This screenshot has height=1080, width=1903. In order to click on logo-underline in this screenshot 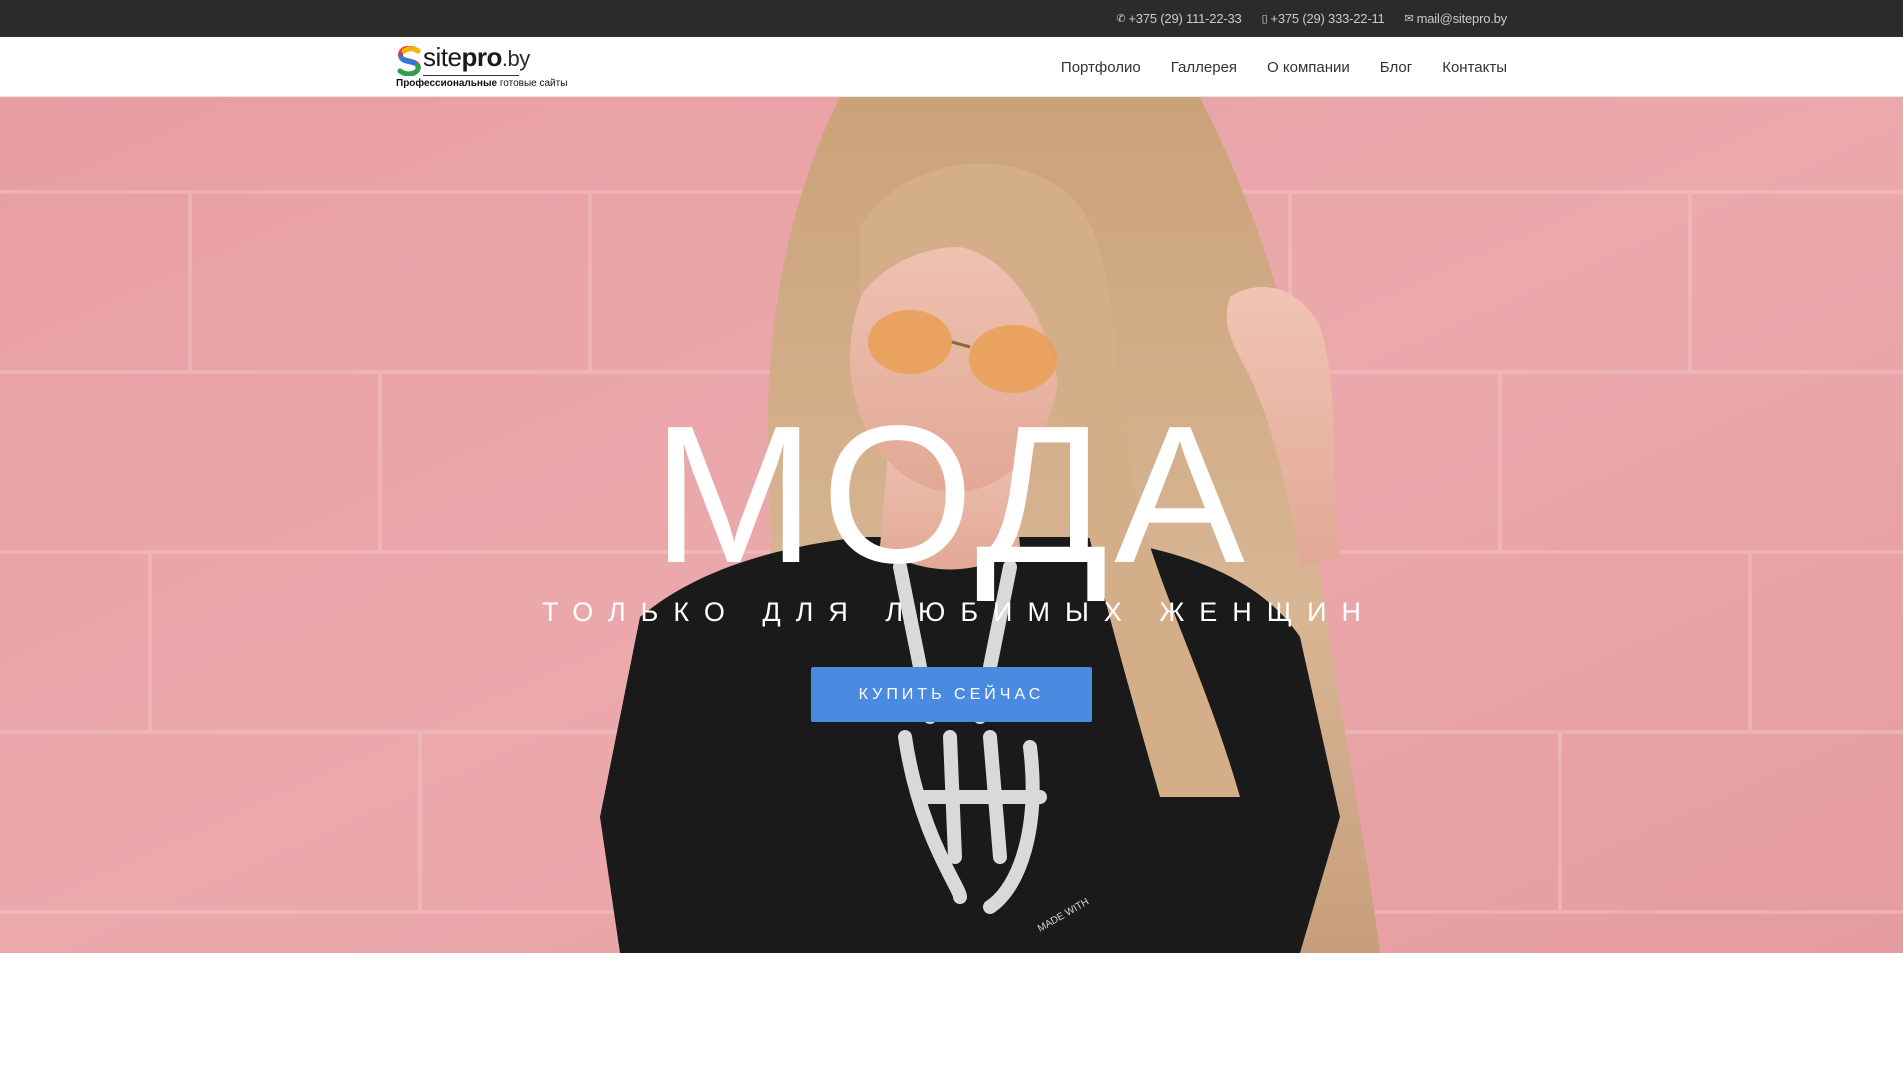, I will do `click(471, 75)`.